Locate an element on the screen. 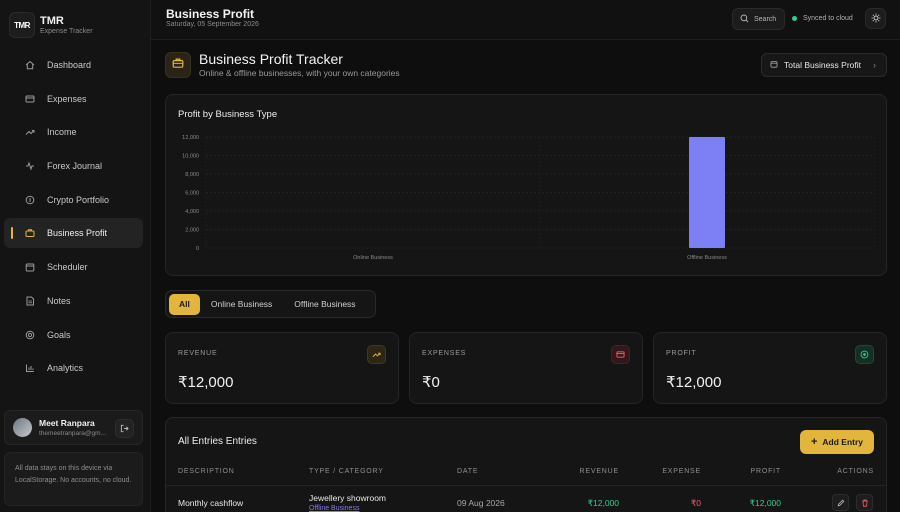  column-header-type-category: TYPE / CATEGORY is located at coordinates (346, 471).